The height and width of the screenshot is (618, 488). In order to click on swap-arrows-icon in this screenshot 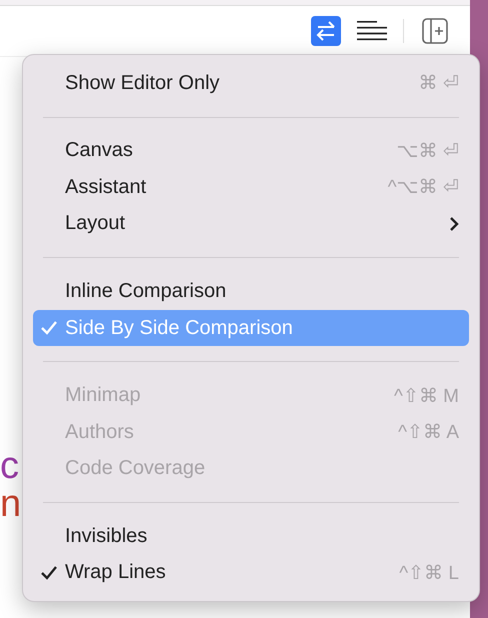, I will do `click(326, 31)`.